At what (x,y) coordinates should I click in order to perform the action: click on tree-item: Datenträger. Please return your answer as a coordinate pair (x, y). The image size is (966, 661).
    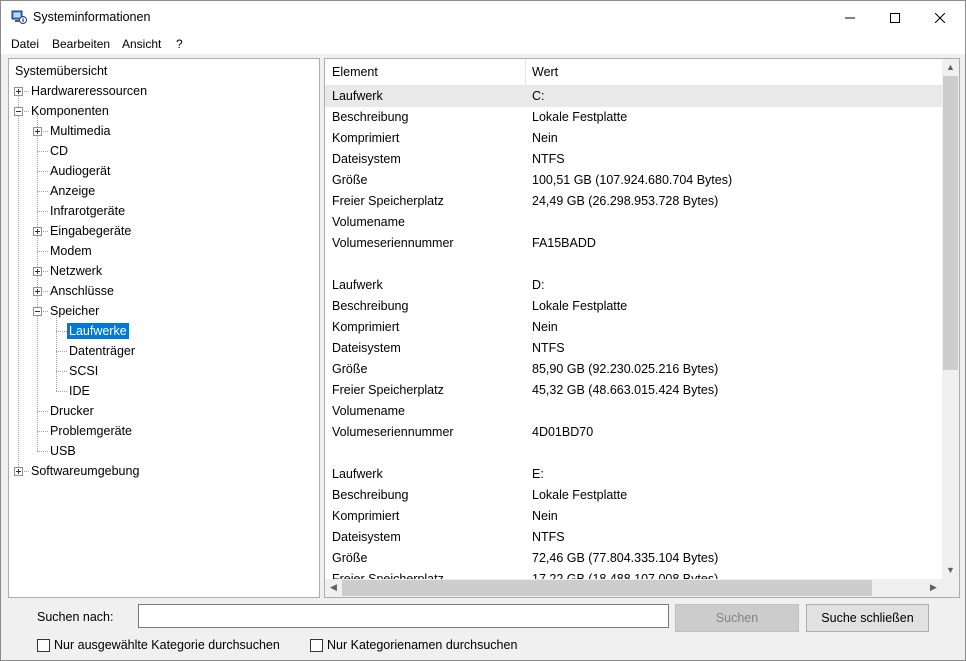
    Looking at the image, I should click on (102, 351).